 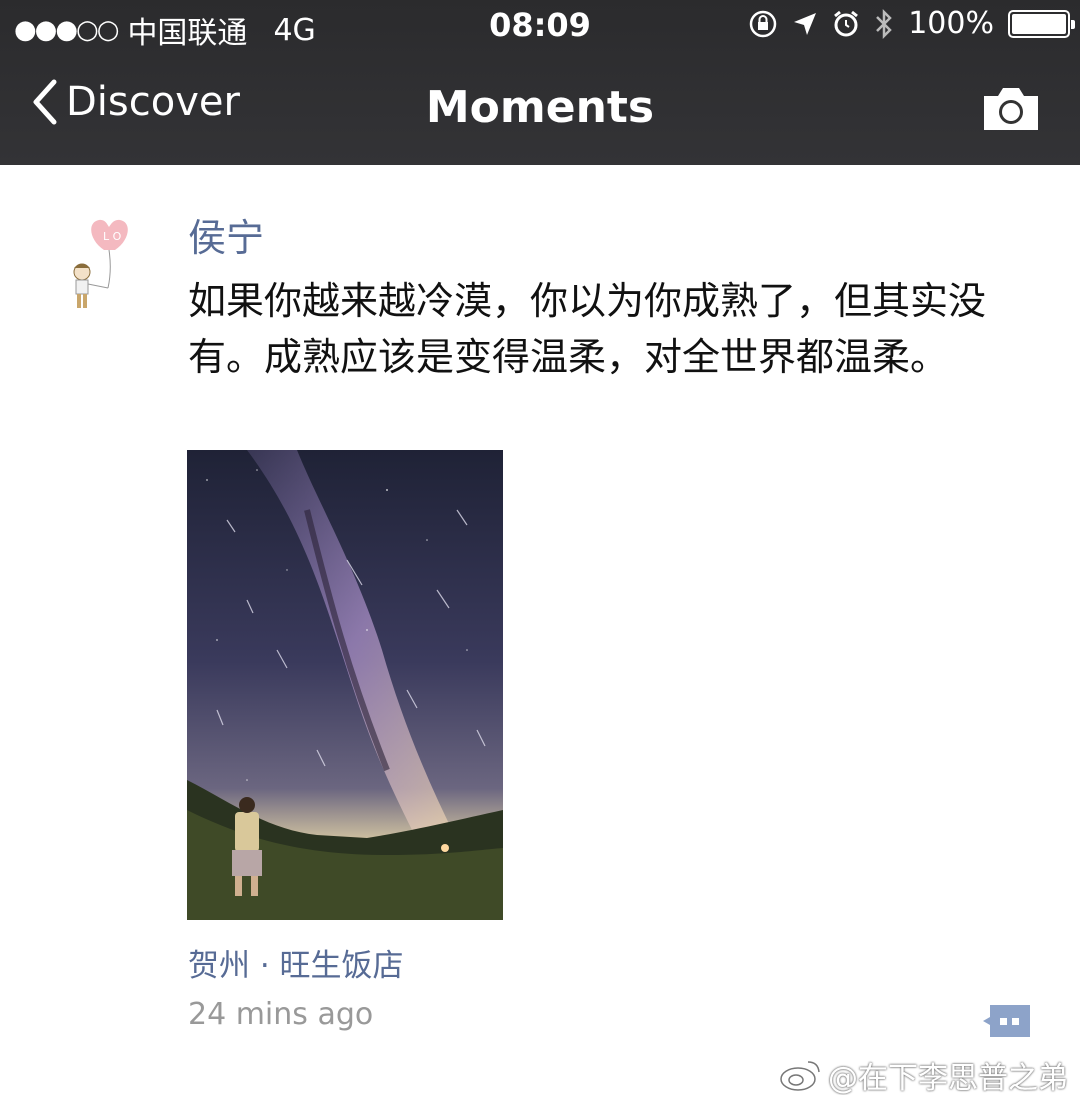 I want to click on post-timestamp: 24 mins ago, so click(x=281, y=1014).